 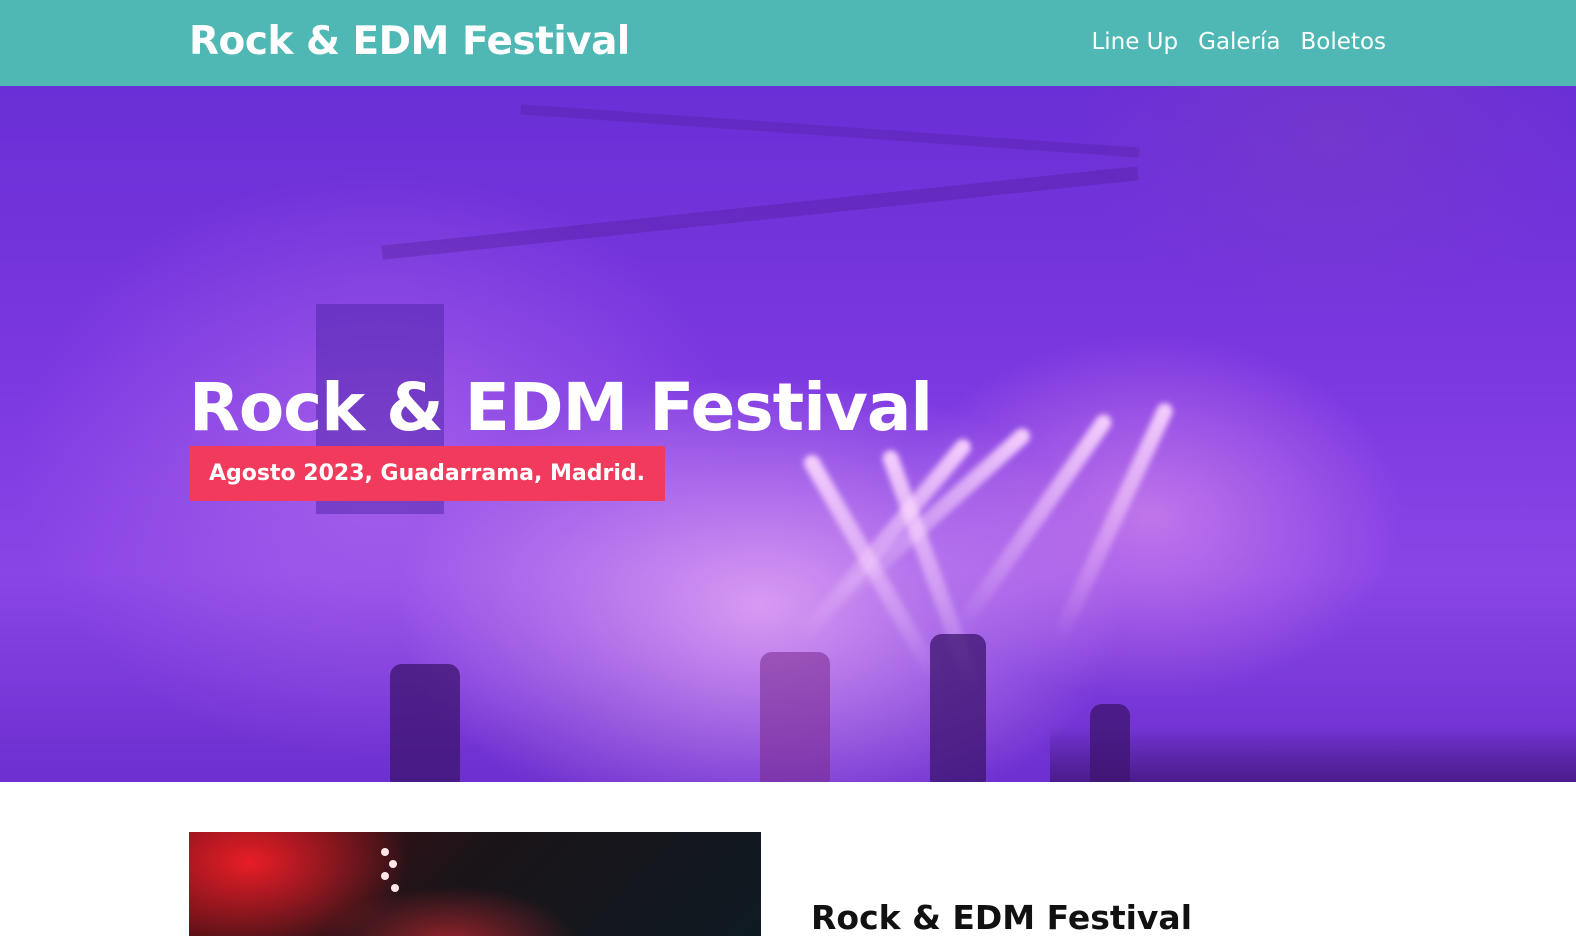 What do you see at coordinates (1313, 754) in the screenshot?
I see `crowd-silhouette` at bounding box center [1313, 754].